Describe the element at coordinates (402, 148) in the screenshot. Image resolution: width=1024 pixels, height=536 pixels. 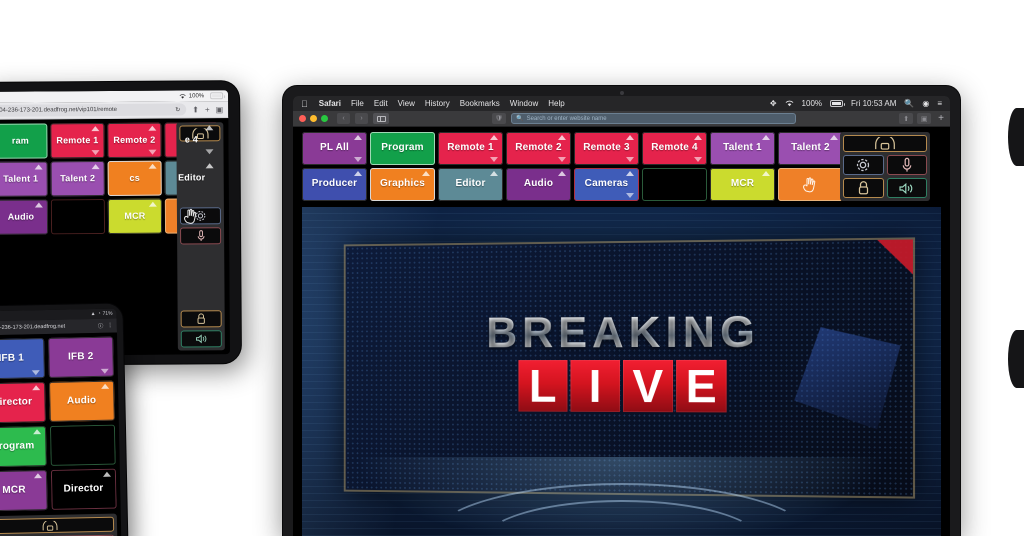
I see `laptop-button-program: Program` at that location.